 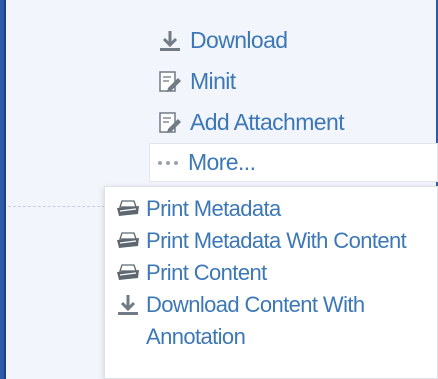 I want to click on print-metadata-with-content-item: Print Metadata With Content, so click(x=271, y=241).